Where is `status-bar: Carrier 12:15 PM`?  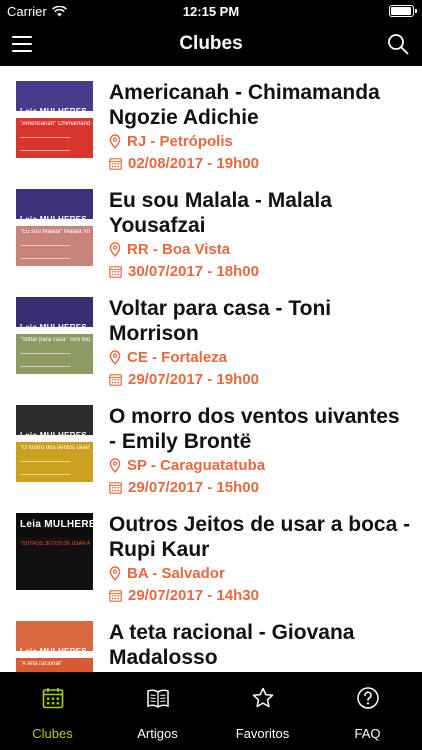 status-bar: Carrier 12:15 PM is located at coordinates (211, 11).